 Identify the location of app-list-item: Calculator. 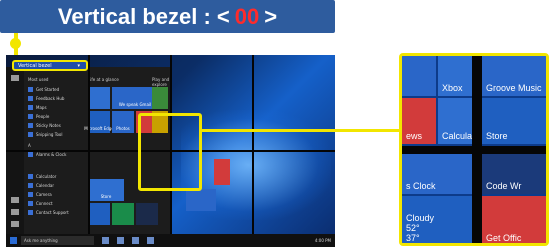
(42, 176).